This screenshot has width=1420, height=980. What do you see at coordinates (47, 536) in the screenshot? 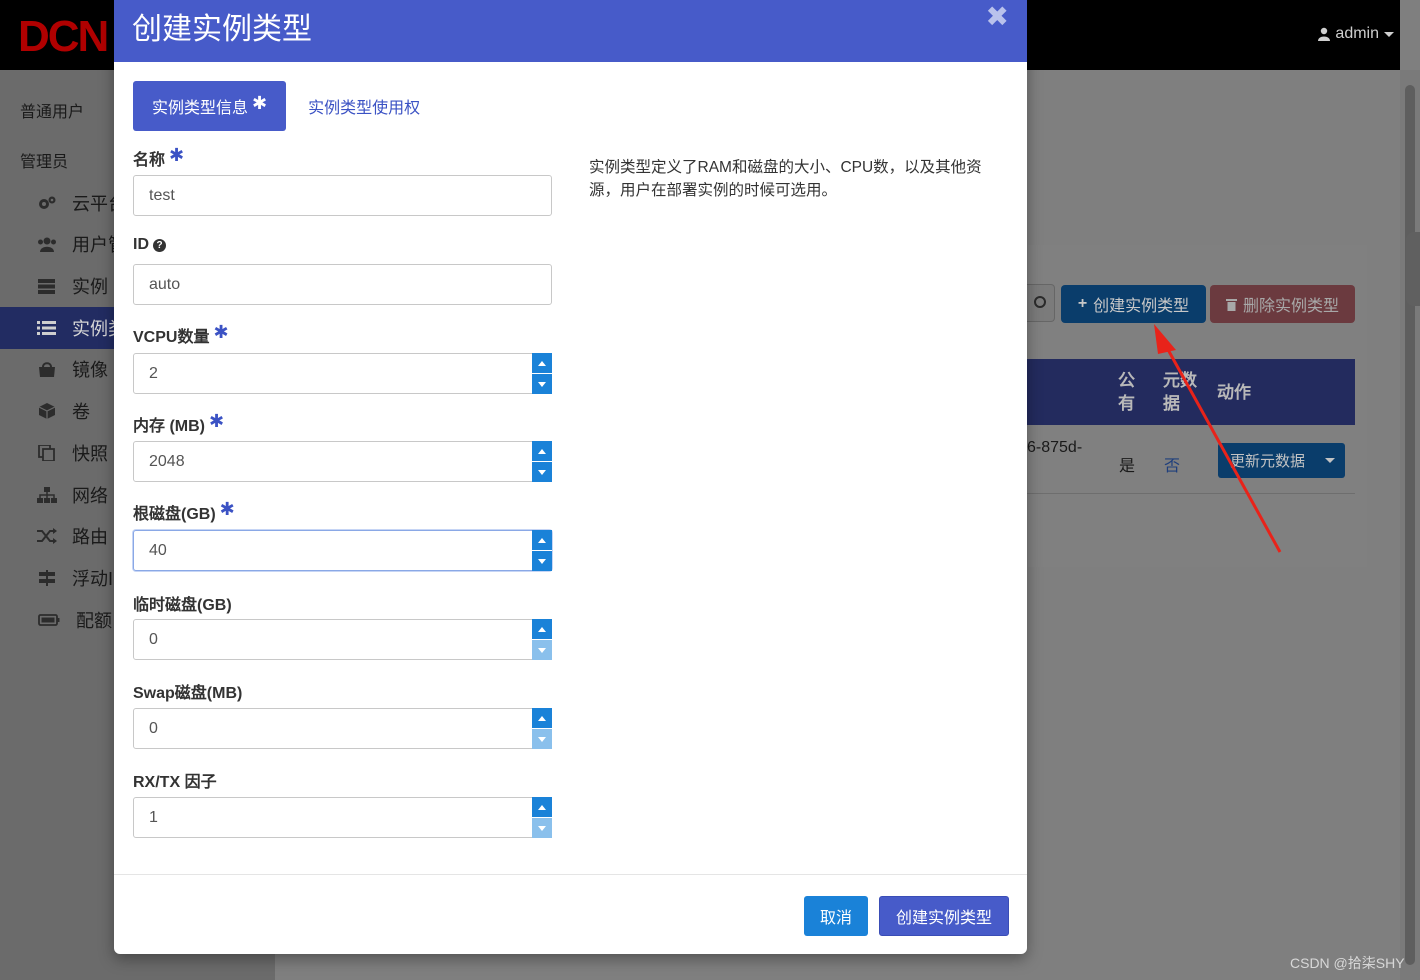
I see `random-icon` at bounding box center [47, 536].